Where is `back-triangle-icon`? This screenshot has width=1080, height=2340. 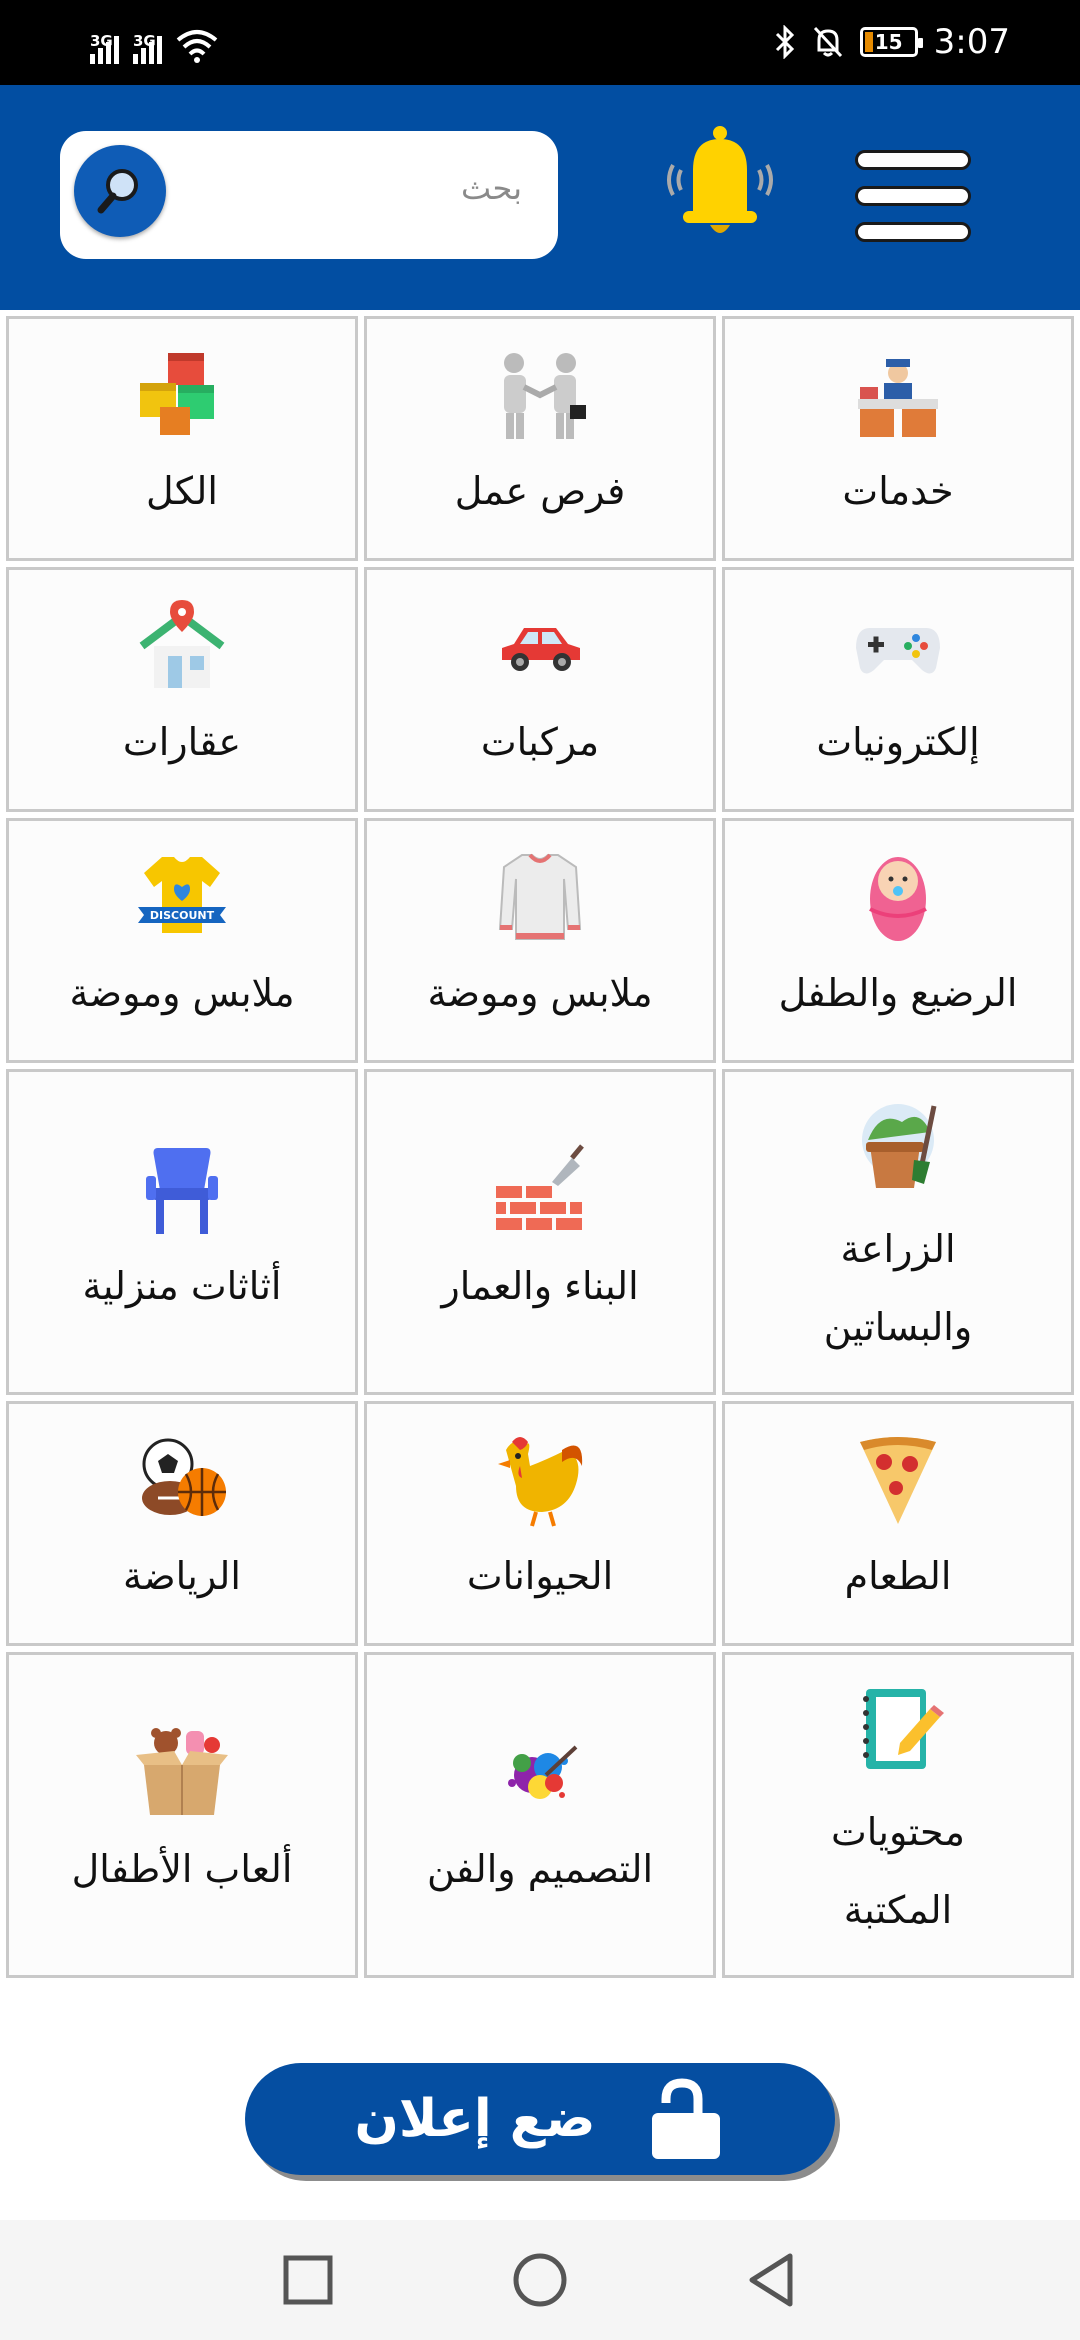
back-triangle-icon is located at coordinates (772, 2280).